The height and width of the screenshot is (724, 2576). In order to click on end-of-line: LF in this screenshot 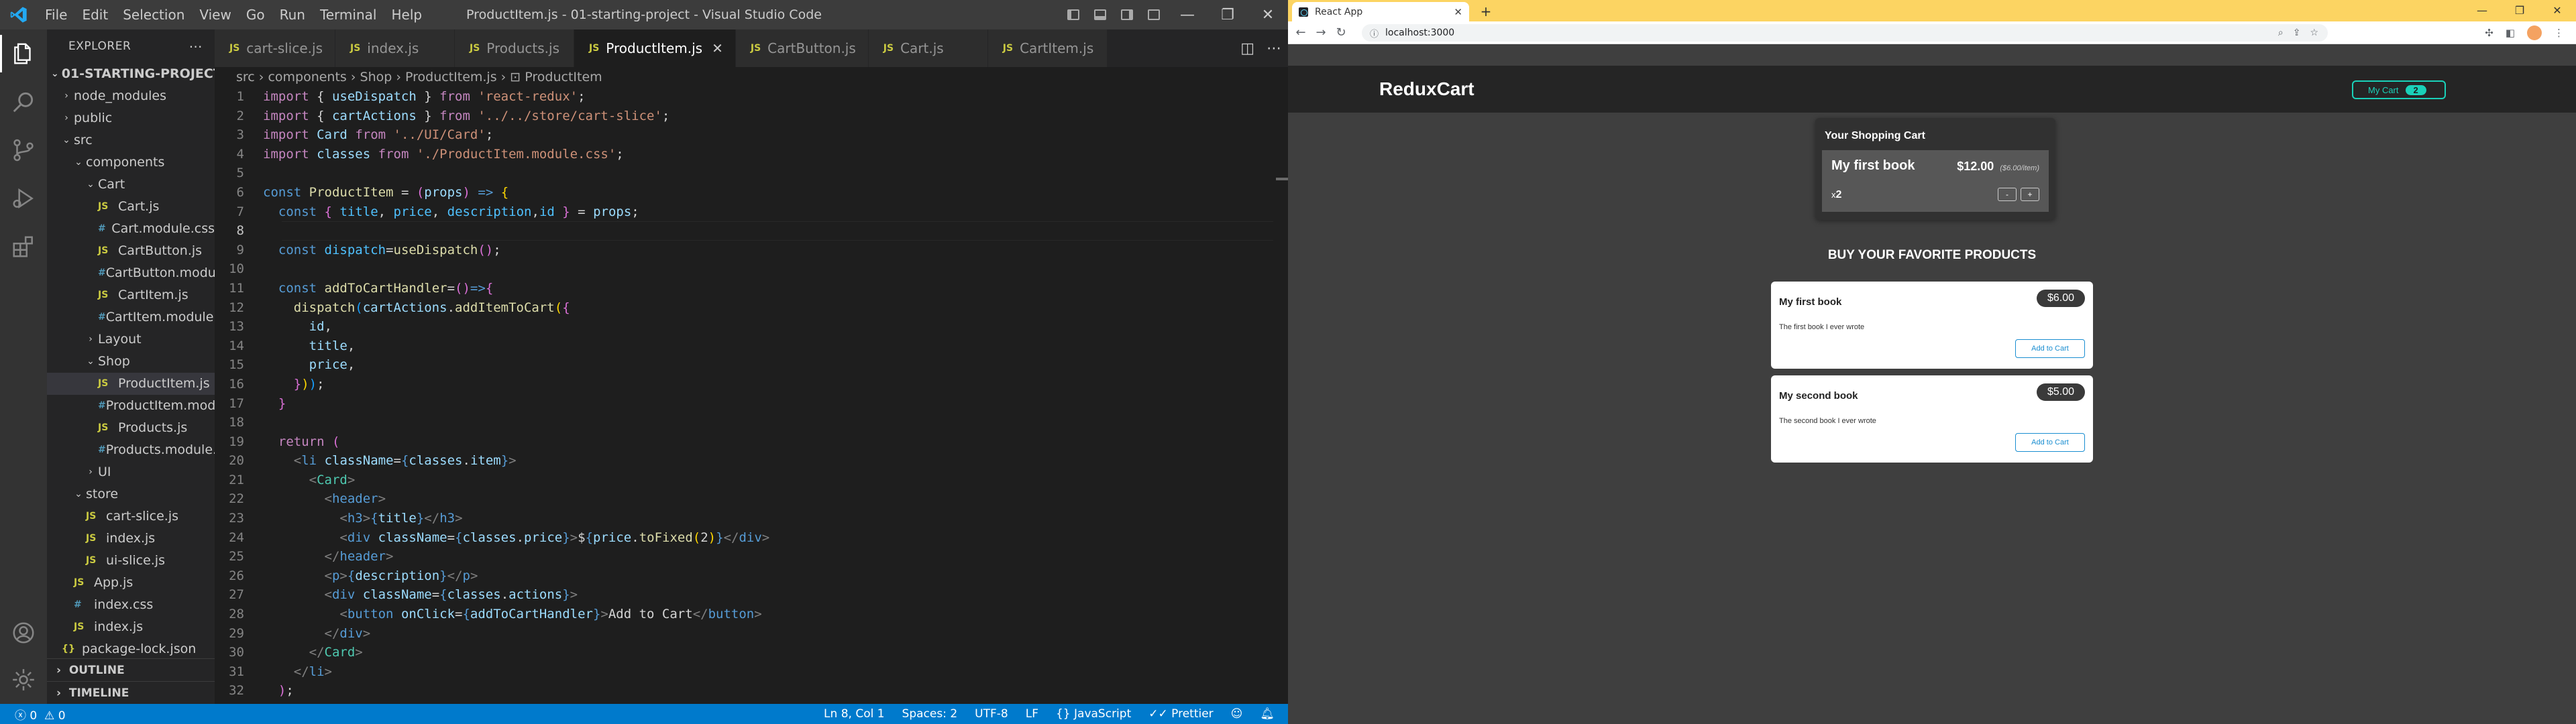, I will do `click(1032, 714)`.